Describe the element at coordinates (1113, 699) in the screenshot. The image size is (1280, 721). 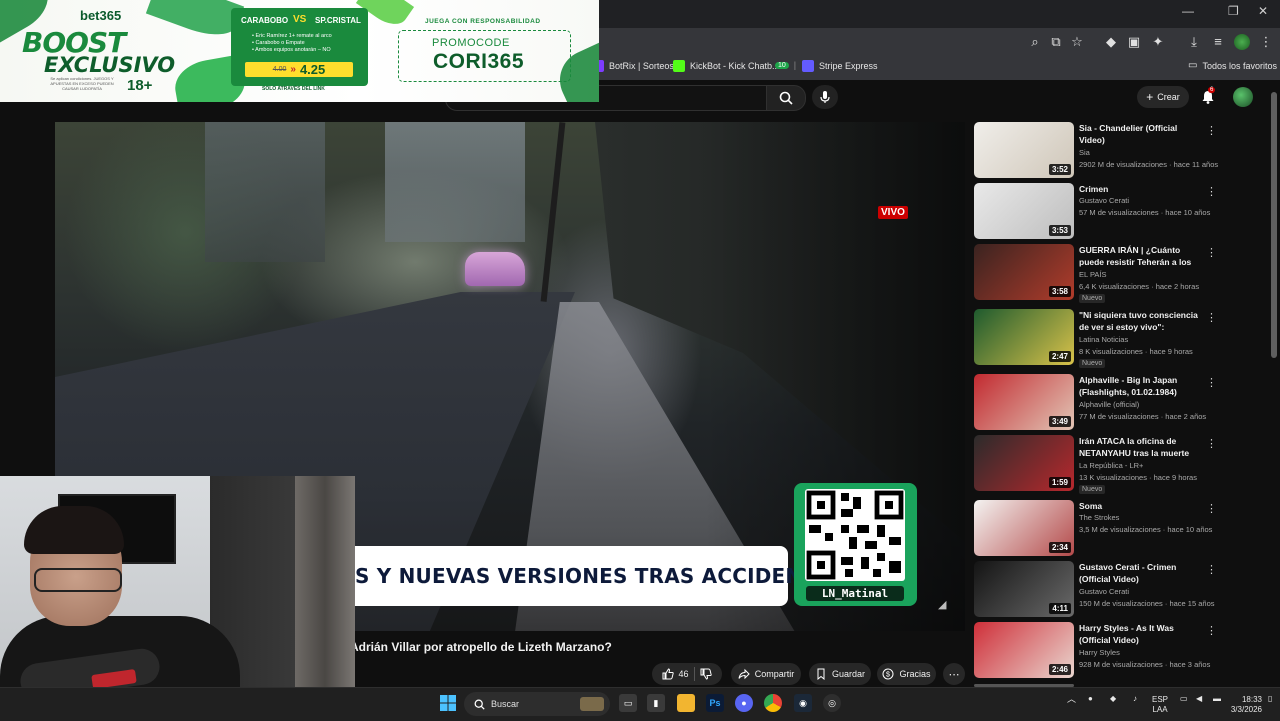
I see `tray-app-icon-2: ◆` at that location.